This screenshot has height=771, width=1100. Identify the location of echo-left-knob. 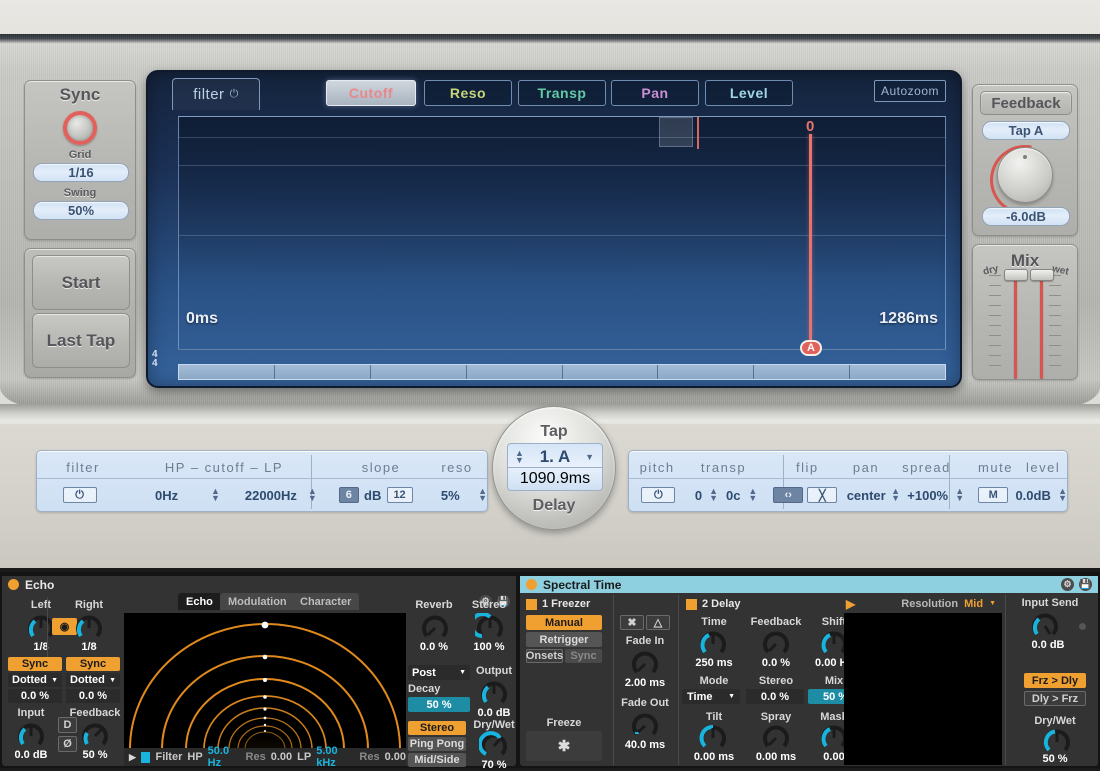
(40, 627).